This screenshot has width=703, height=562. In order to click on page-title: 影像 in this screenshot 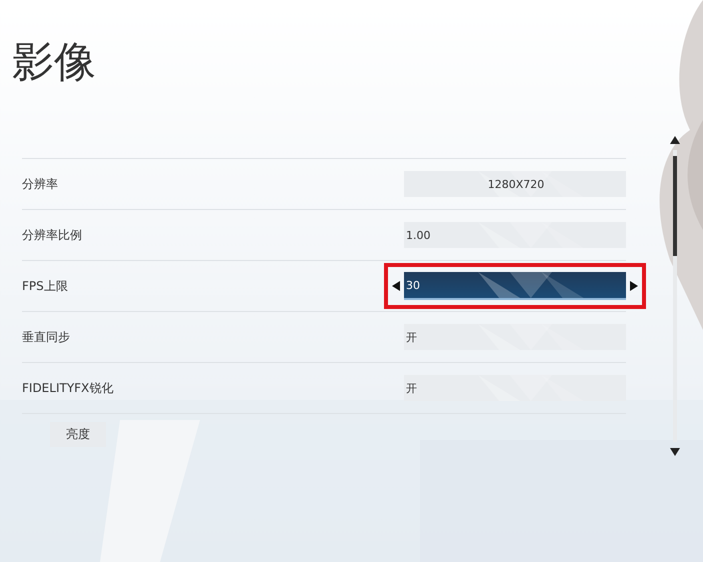, I will do `click(54, 62)`.